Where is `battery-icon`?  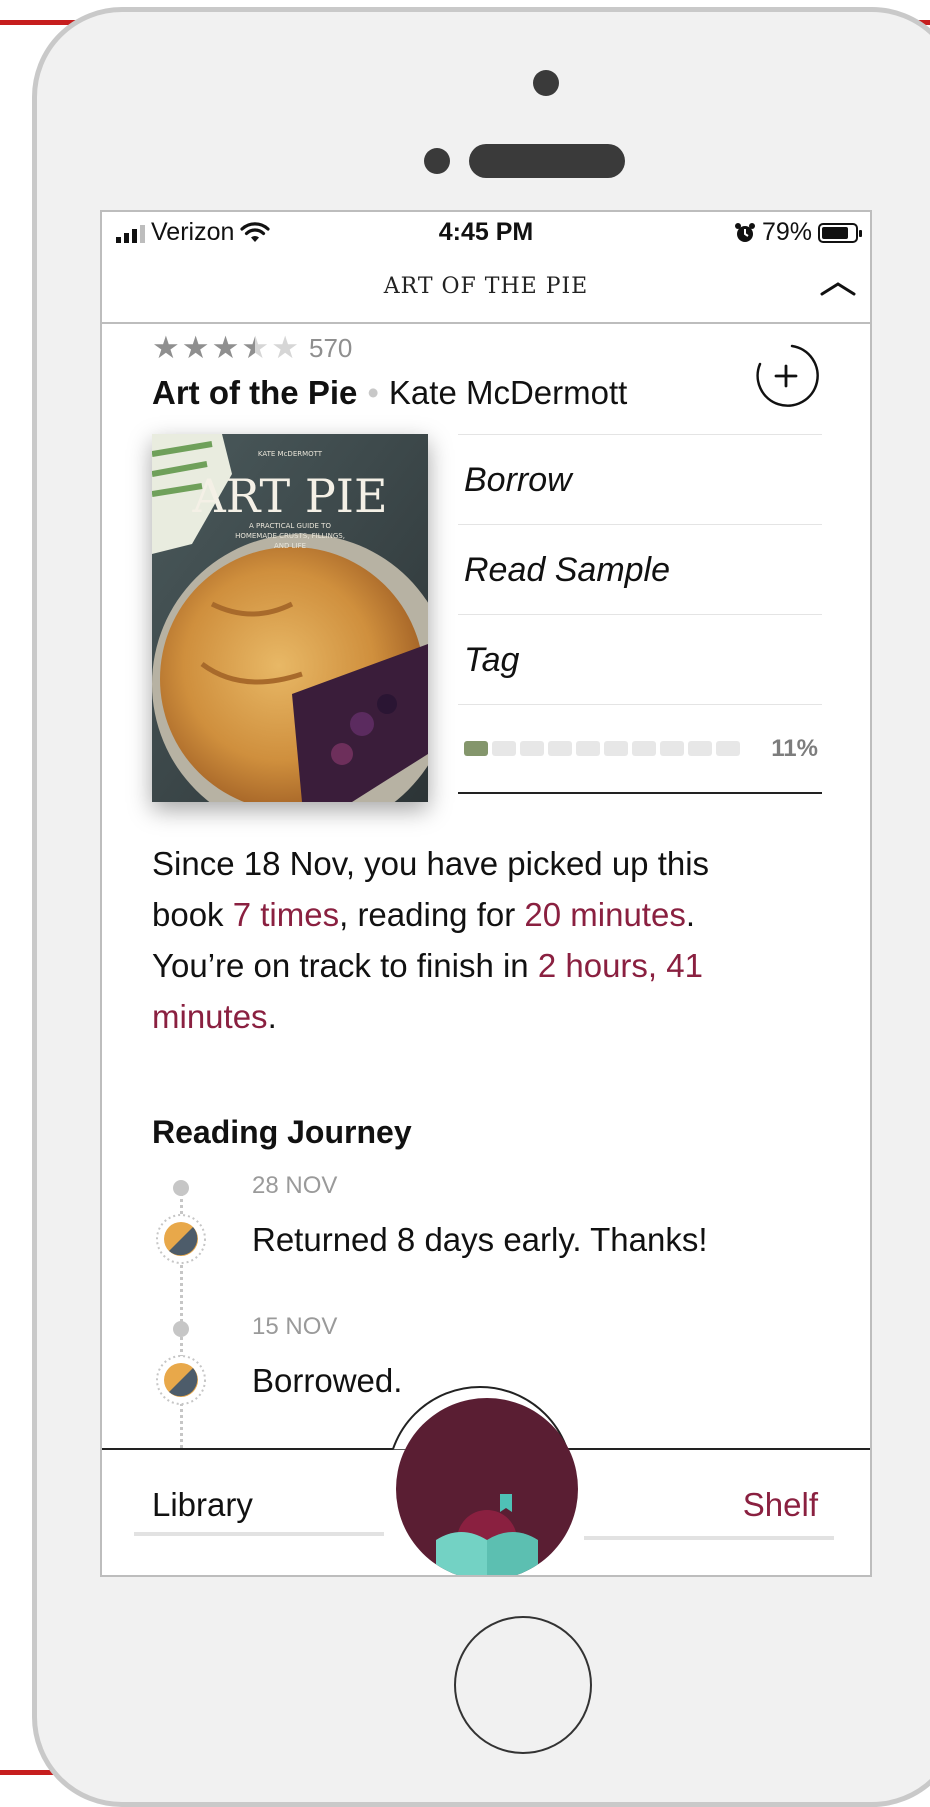
battery-icon is located at coordinates (840, 232).